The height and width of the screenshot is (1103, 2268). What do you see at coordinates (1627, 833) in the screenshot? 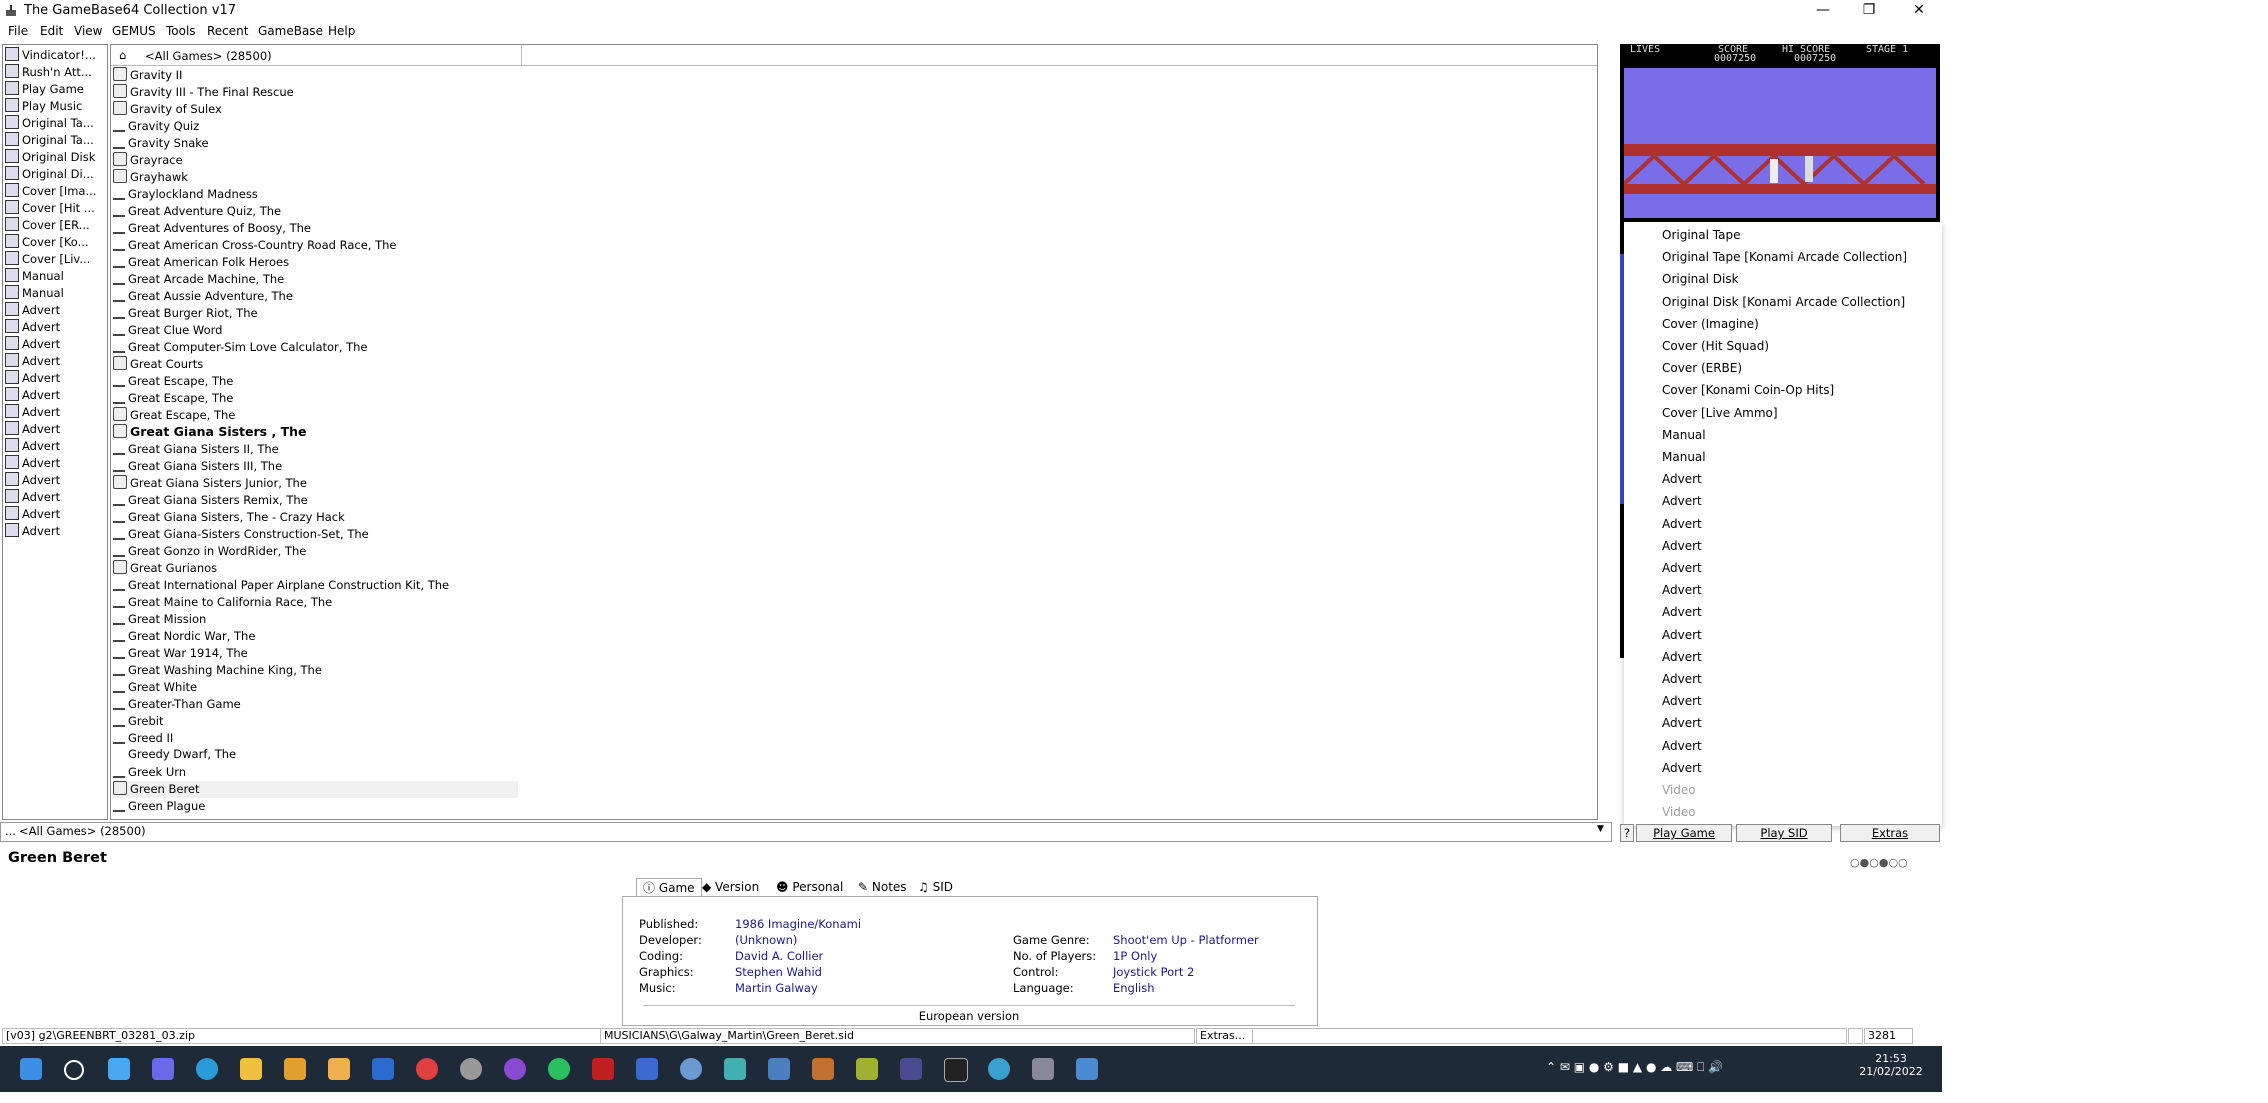
I see `help-button: ?` at bounding box center [1627, 833].